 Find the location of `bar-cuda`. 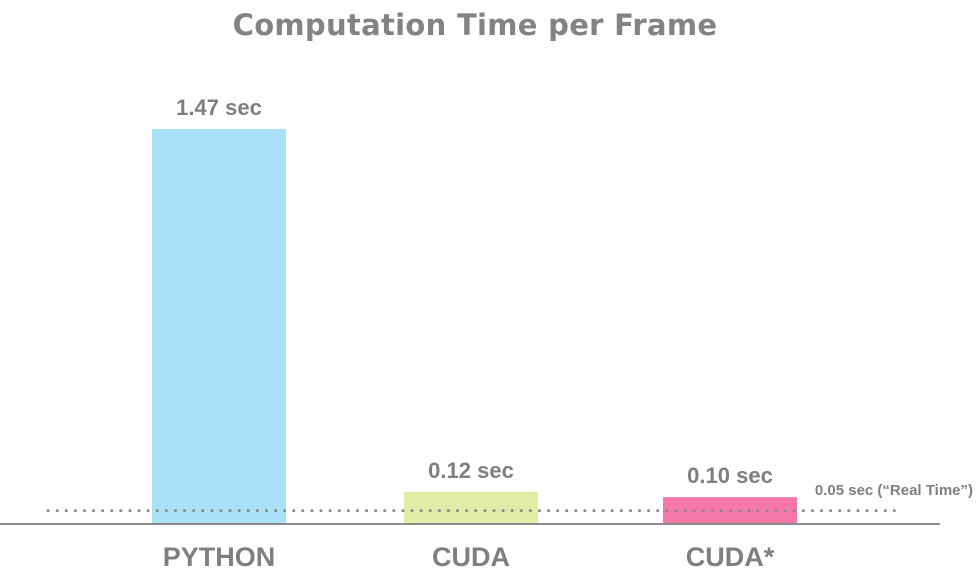

bar-cuda is located at coordinates (471, 507).